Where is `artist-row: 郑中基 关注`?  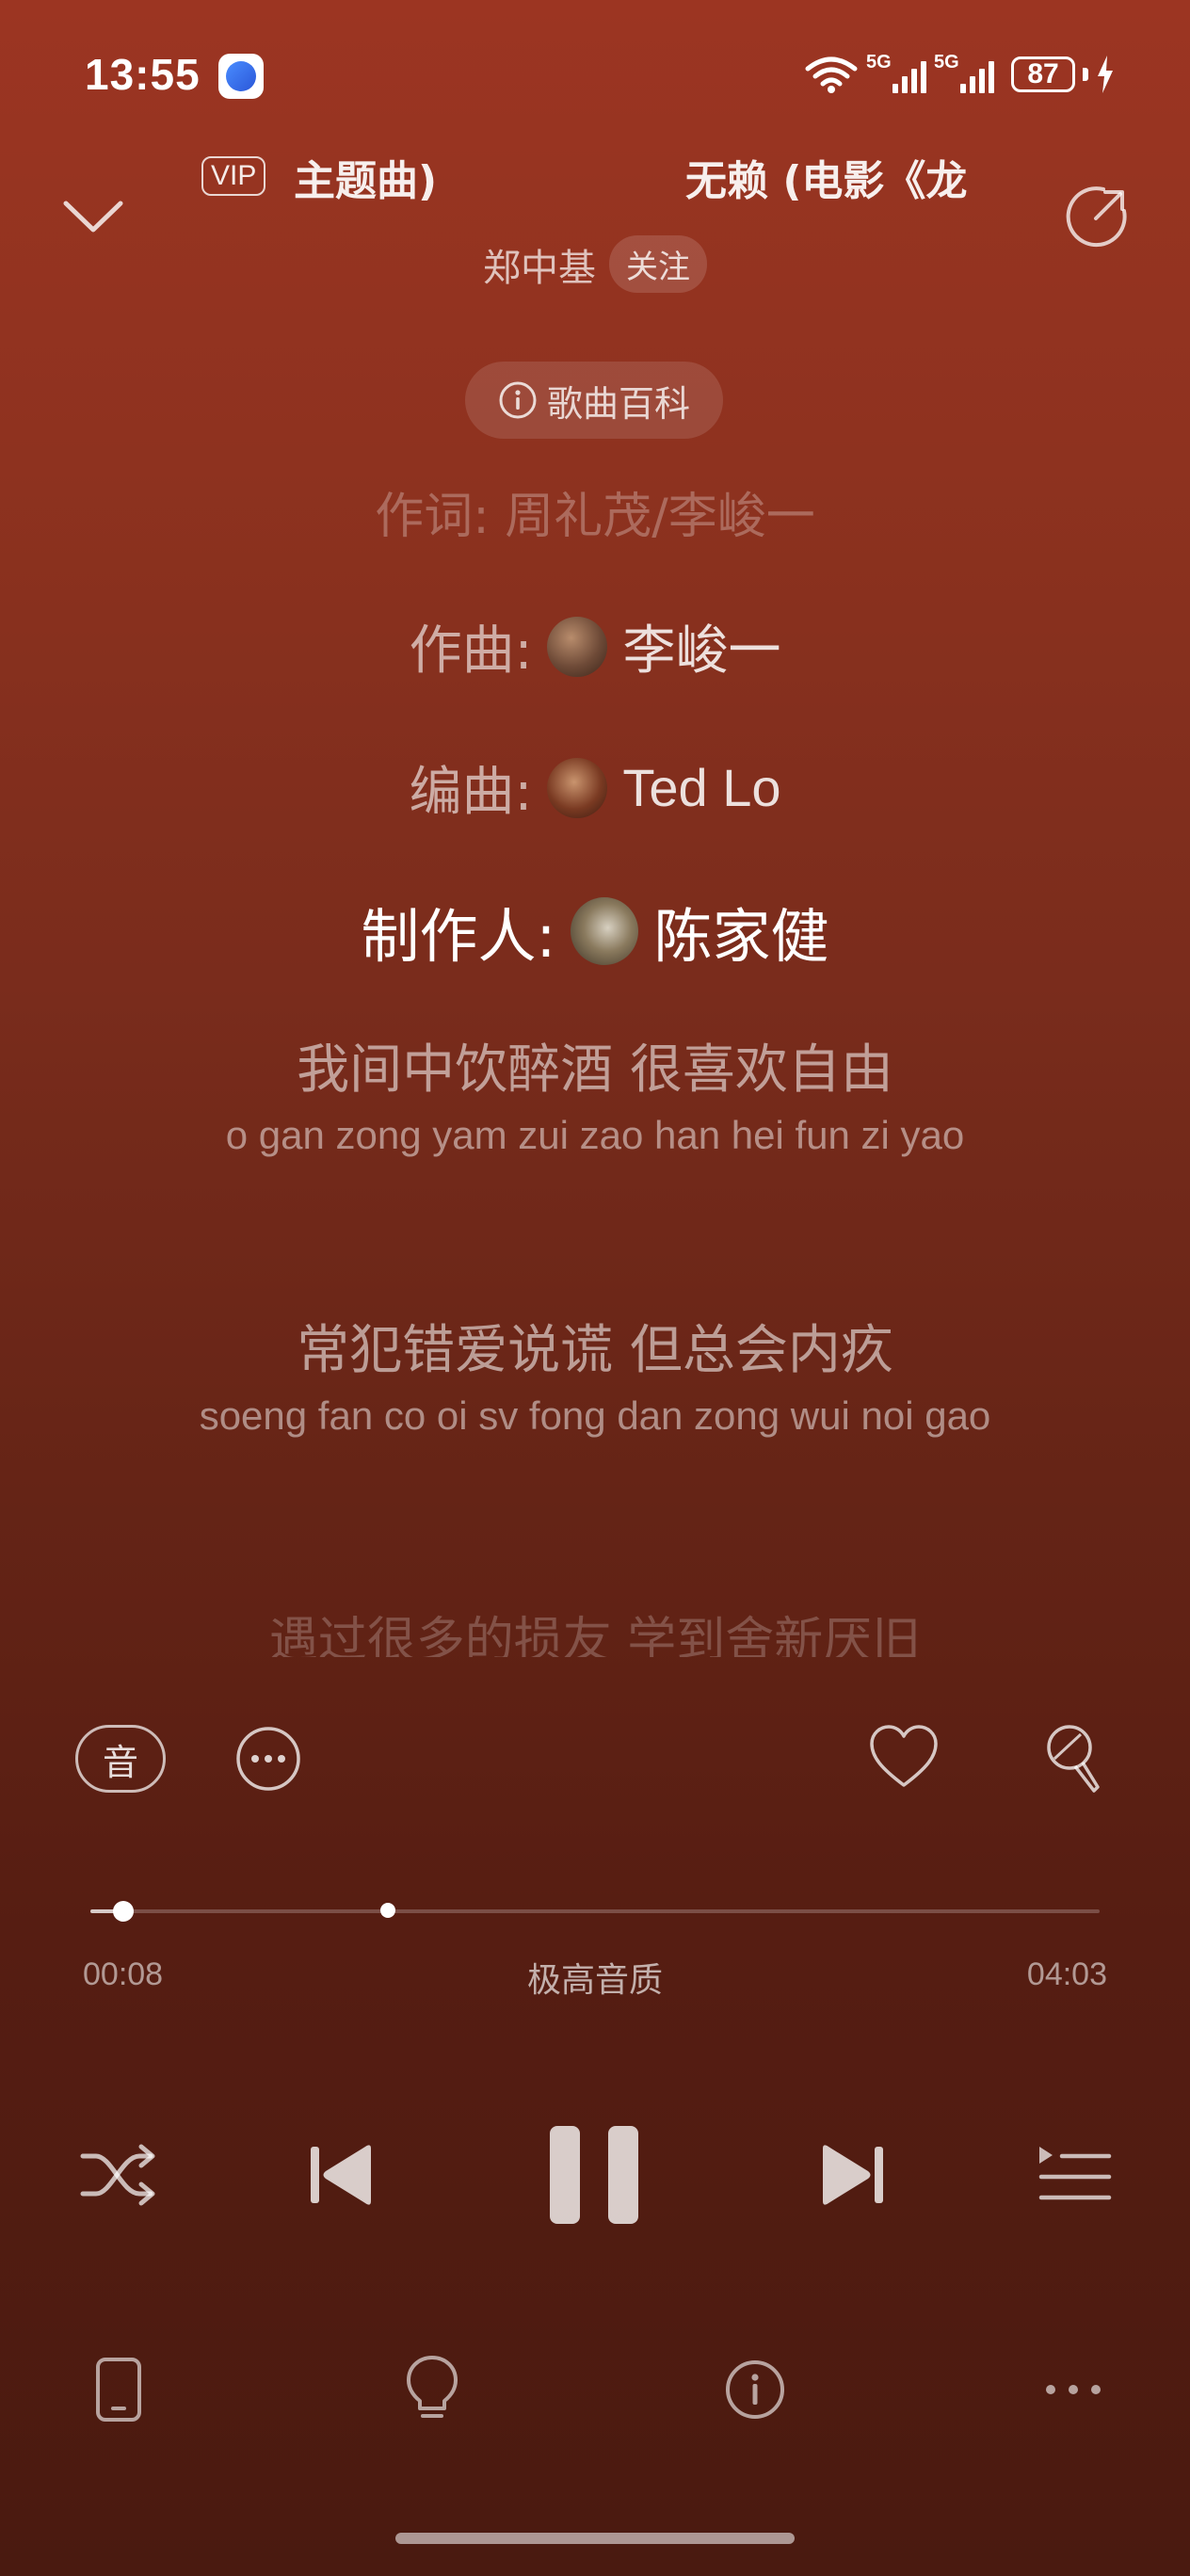
artist-row: 郑中基 关注 is located at coordinates (595, 264).